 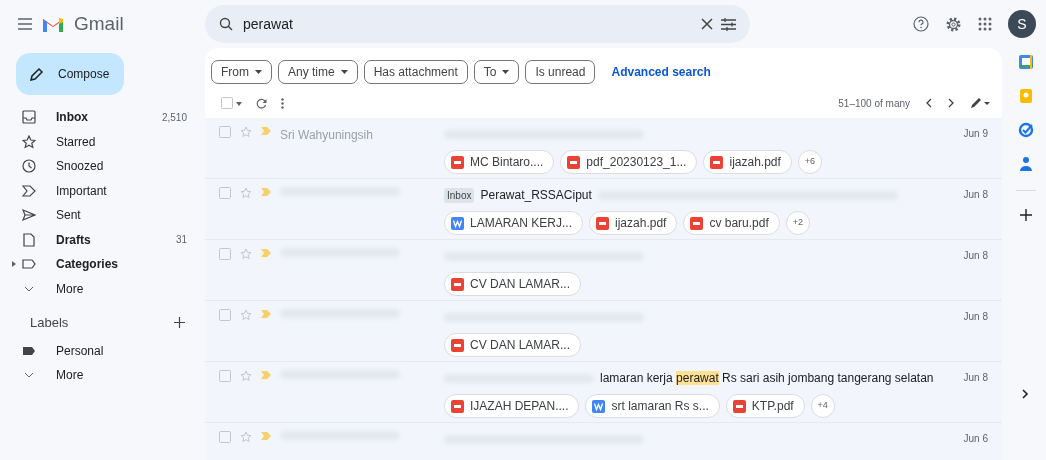 What do you see at coordinates (980, 103) in the screenshot?
I see `pen-dropdown-icon` at bounding box center [980, 103].